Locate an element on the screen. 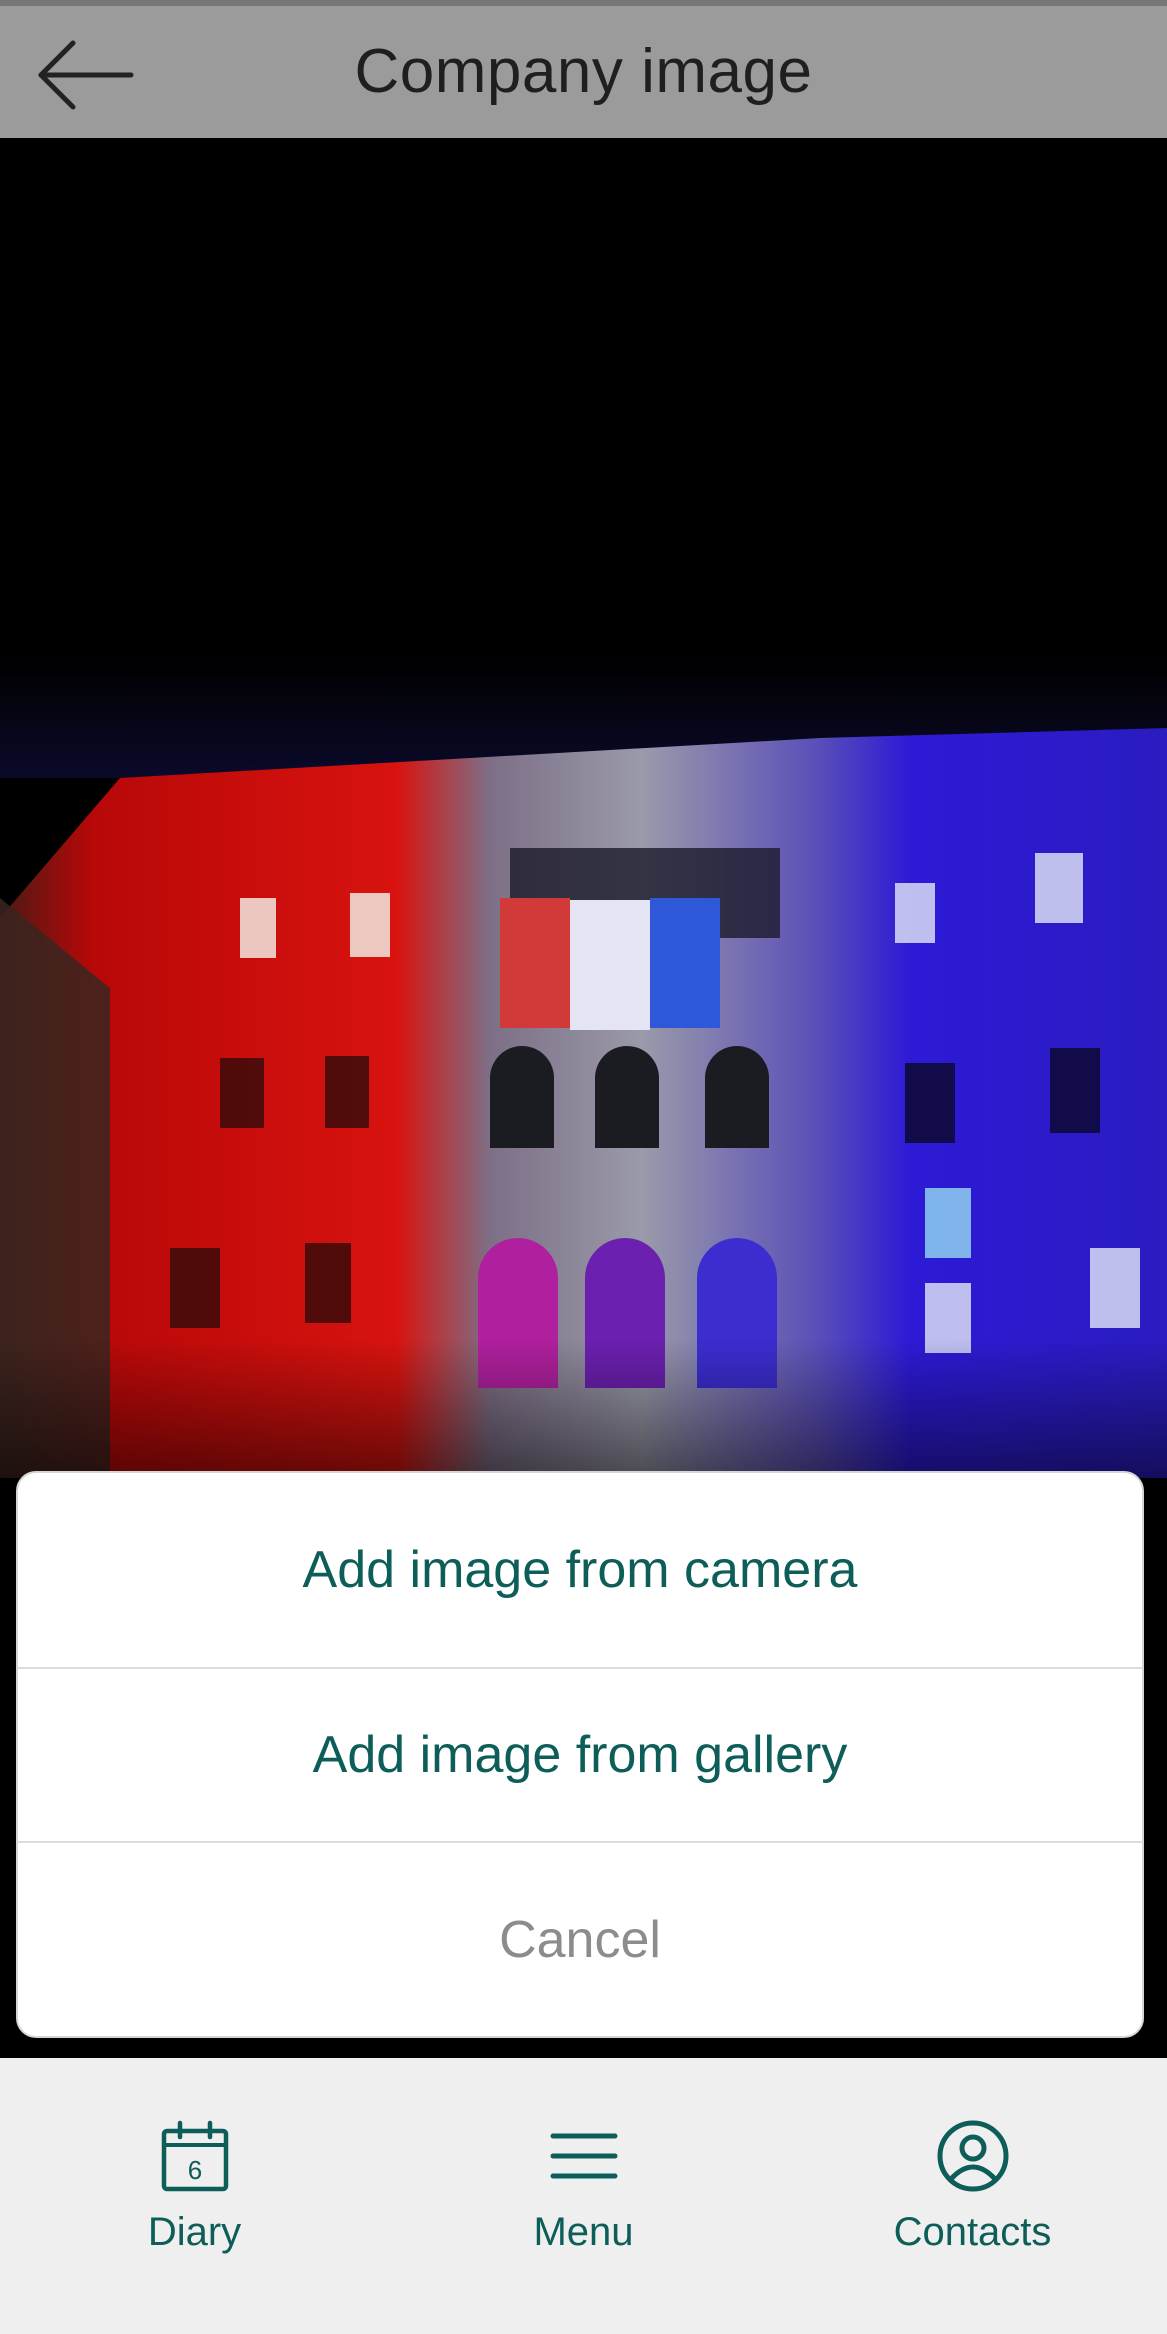 The width and height of the screenshot is (1167, 2334). nav-label-contacts: Contacts is located at coordinates (972, 2232).